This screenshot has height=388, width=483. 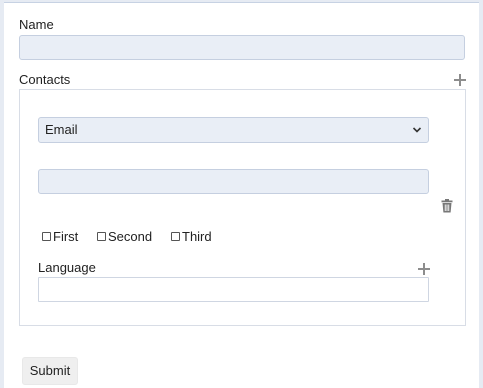 I want to click on checkbox-third-label: Third, so click(x=197, y=236).